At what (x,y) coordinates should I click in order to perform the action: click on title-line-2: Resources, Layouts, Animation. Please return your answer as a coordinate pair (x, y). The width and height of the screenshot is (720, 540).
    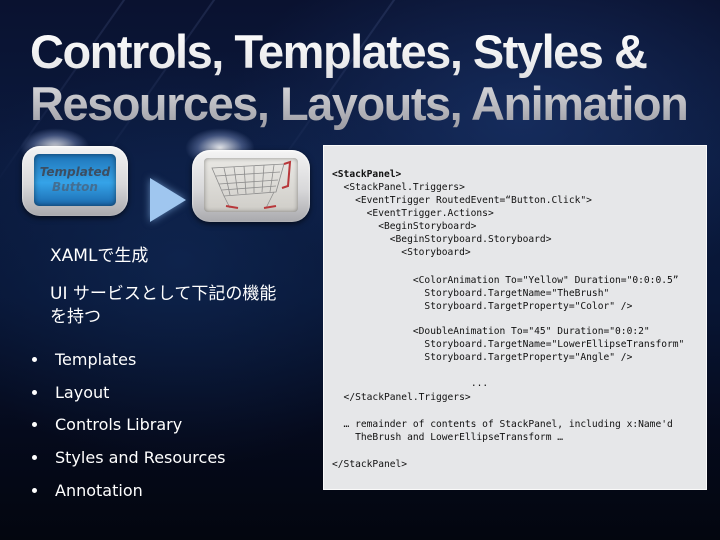
    Looking at the image, I should click on (359, 103).